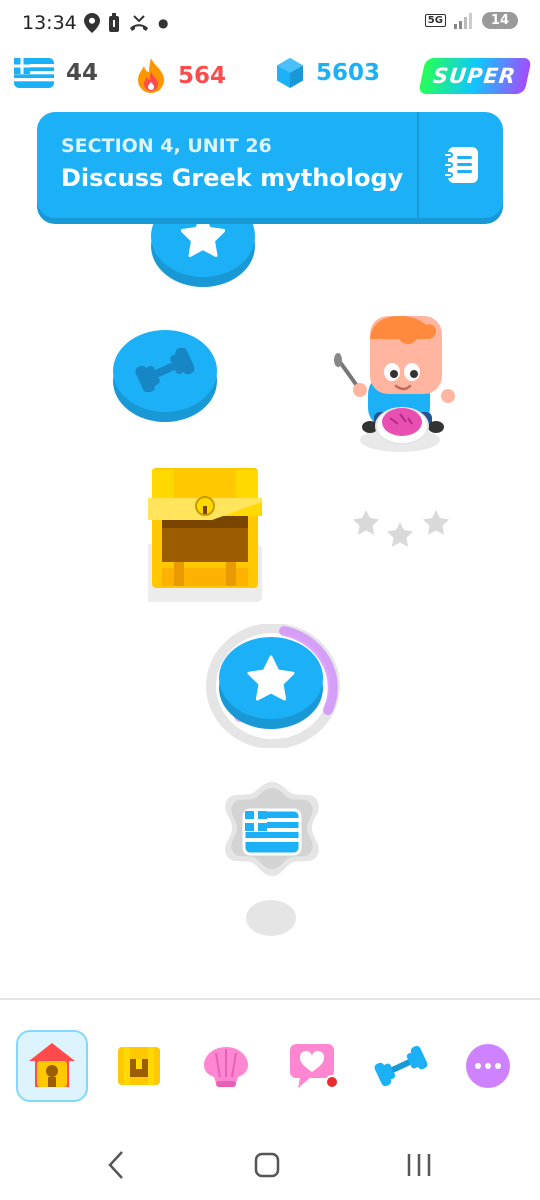  I want to click on nav-learn, so click(52, 1066).